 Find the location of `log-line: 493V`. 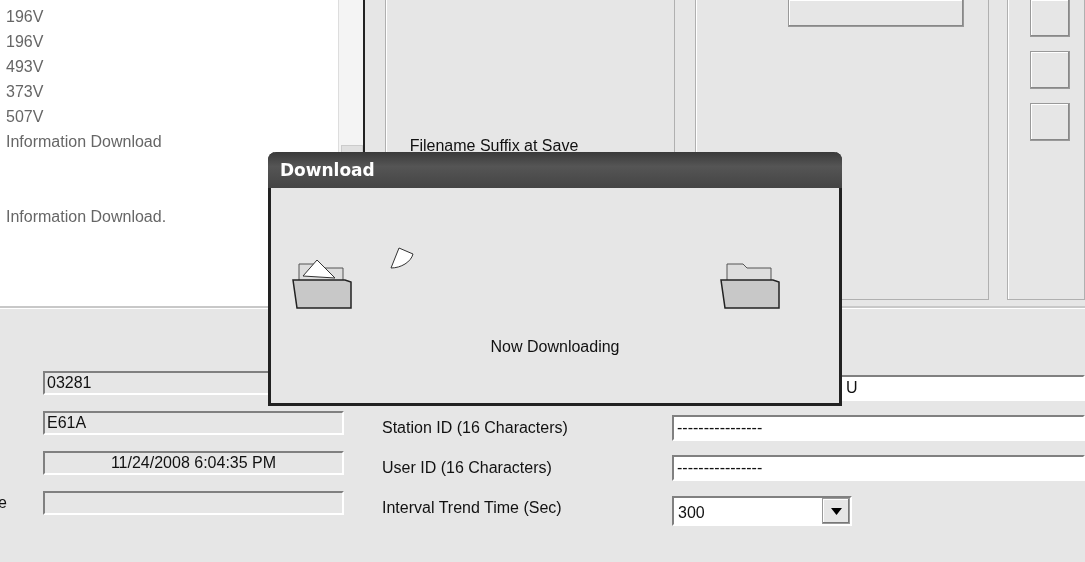

log-line: 493V is located at coordinates (25, 67).